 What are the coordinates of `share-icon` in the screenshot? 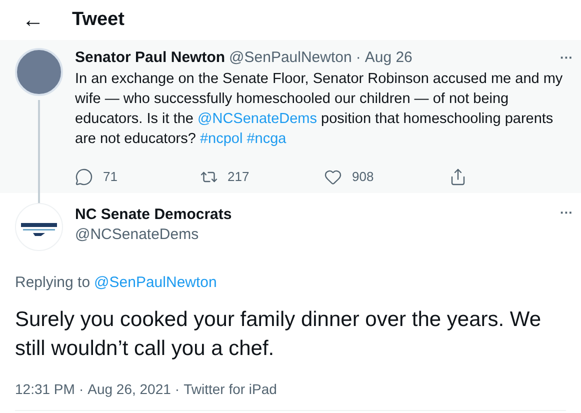 It's located at (457, 177).